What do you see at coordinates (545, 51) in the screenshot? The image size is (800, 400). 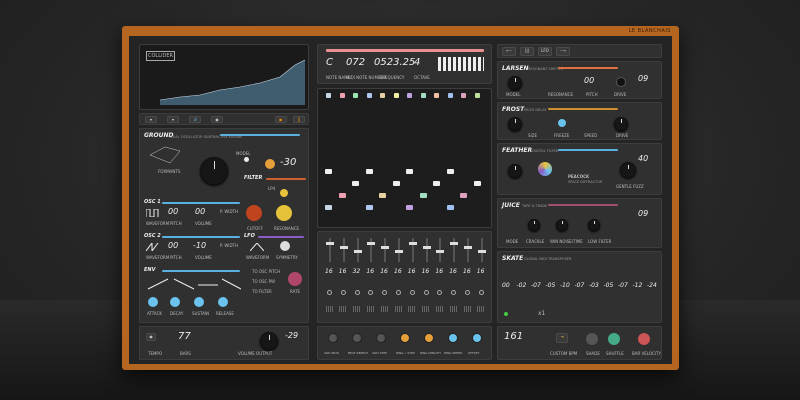 I see `nav-lfo-button: LFO` at bounding box center [545, 51].